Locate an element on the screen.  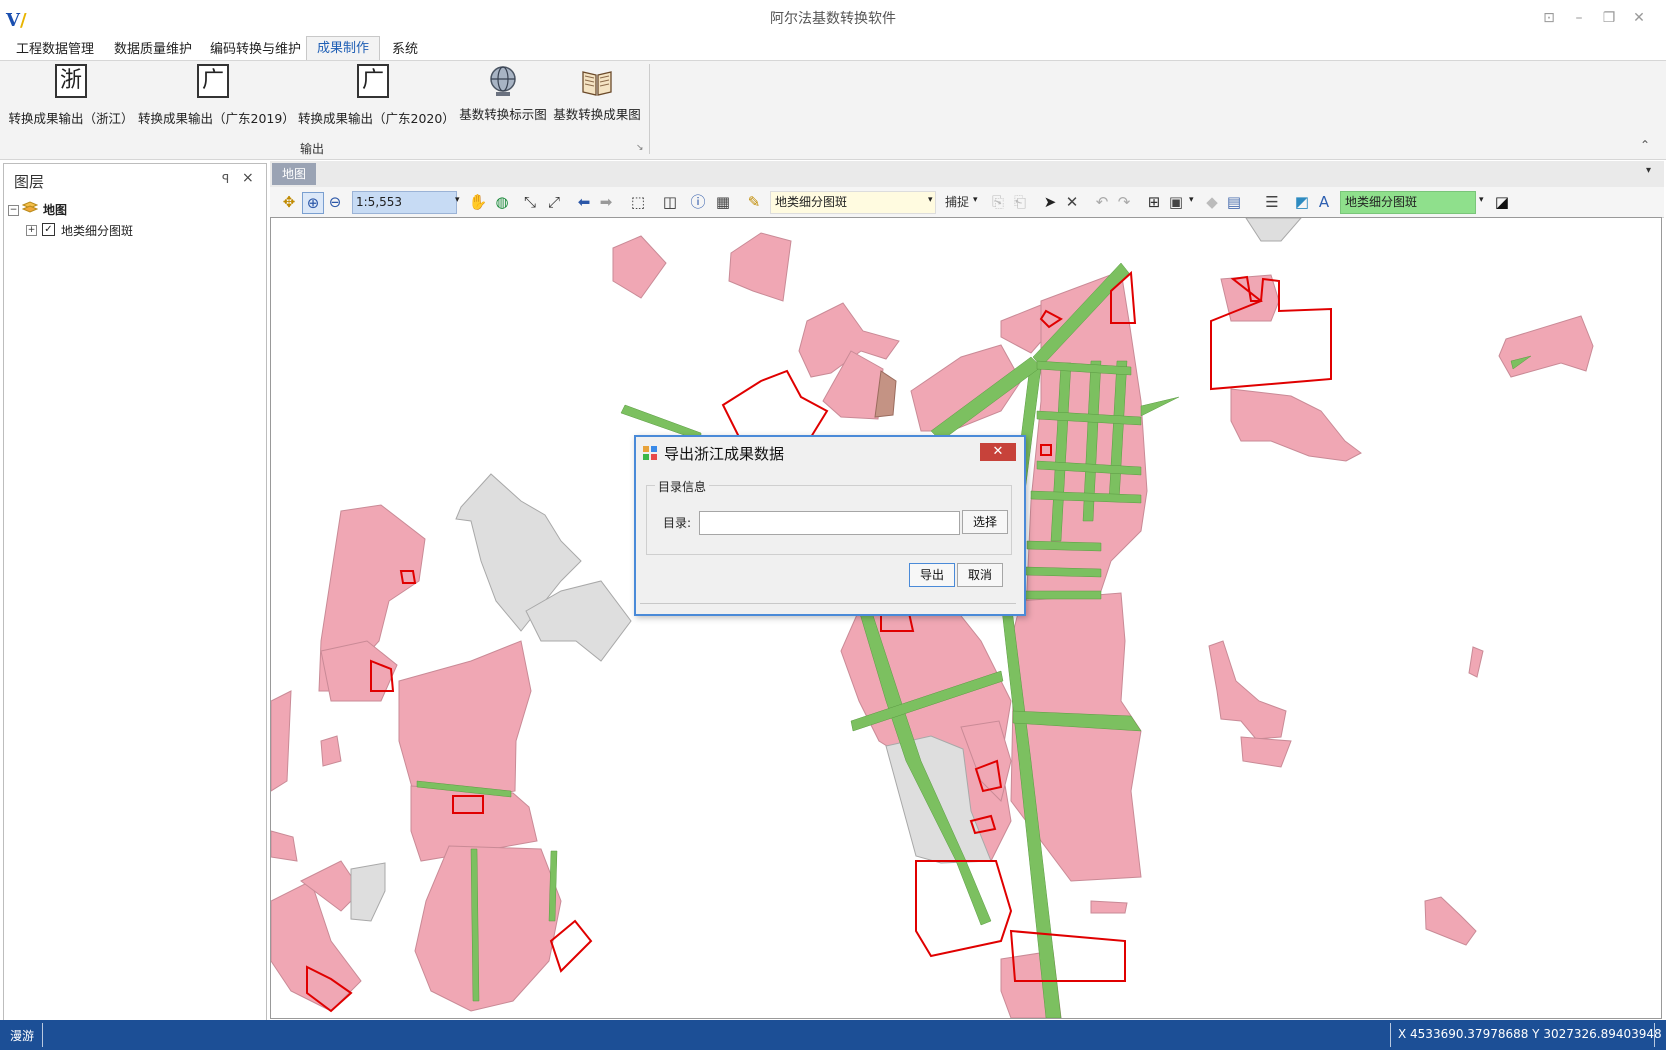
select-features-icon: ⬚ is located at coordinates (638, 202).